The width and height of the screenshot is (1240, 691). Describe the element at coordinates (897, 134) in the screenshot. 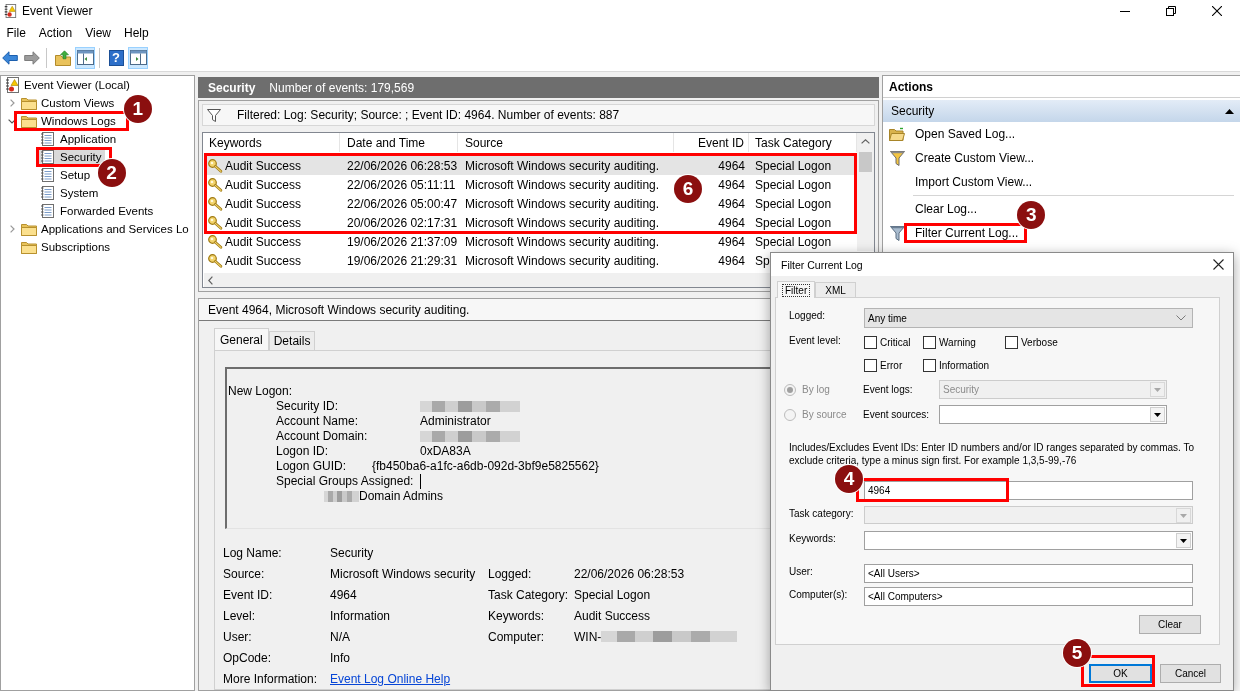

I see `open-folder-icon` at that location.